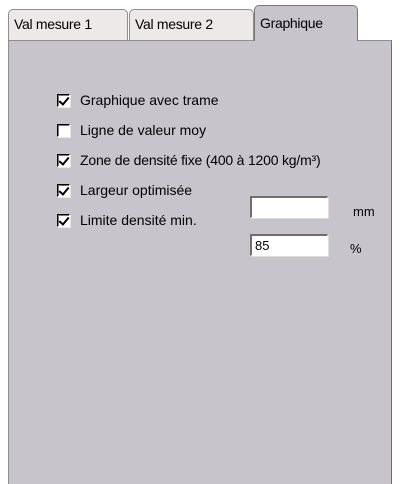 Image resolution: width=403 pixels, height=484 pixels. I want to click on tab-bar: Val mesure 1 Val mesure 2 Graphique, so click(201, 20).